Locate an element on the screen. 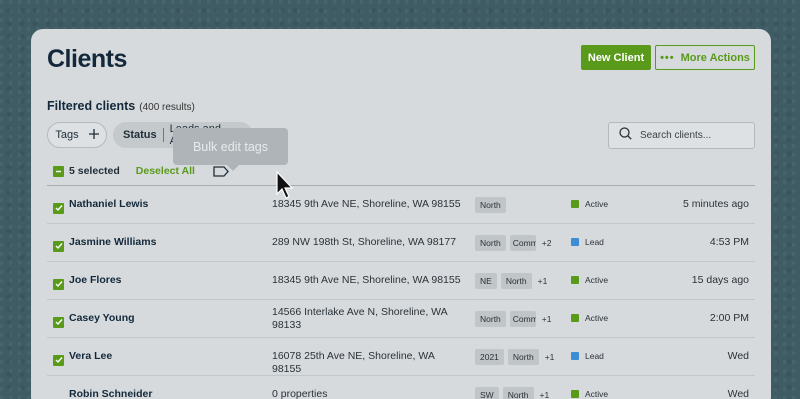  tag-pill: SW is located at coordinates (487, 393).